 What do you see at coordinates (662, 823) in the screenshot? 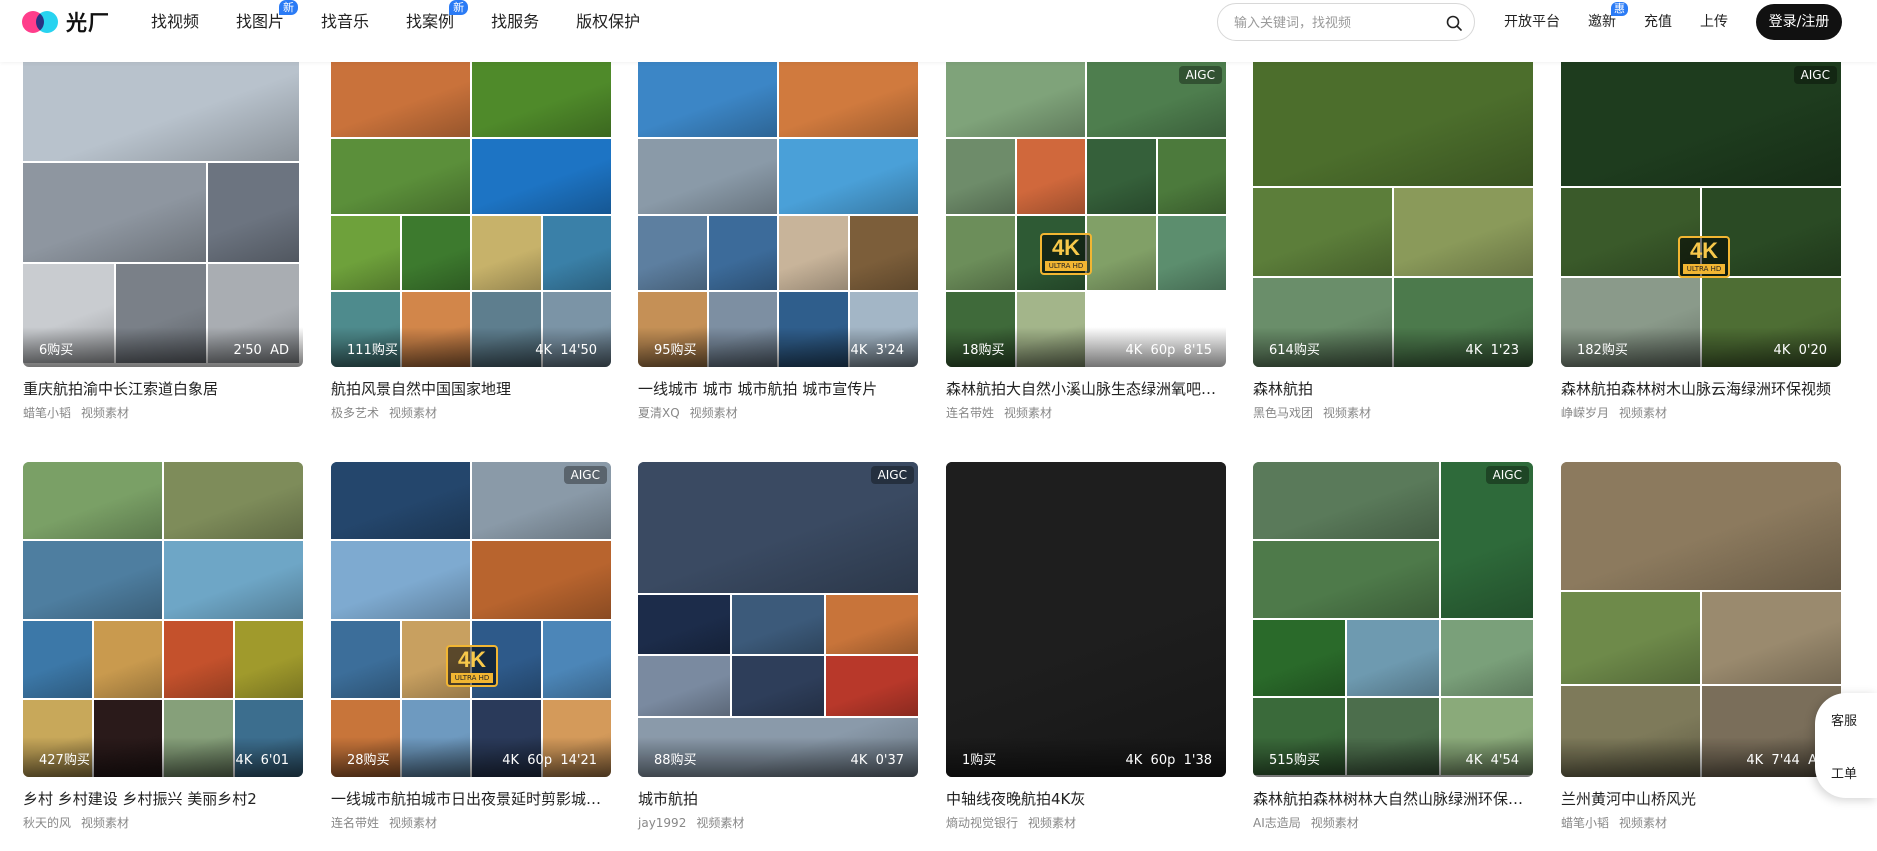
I see `author-link: jay1992` at bounding box center [662, 823].